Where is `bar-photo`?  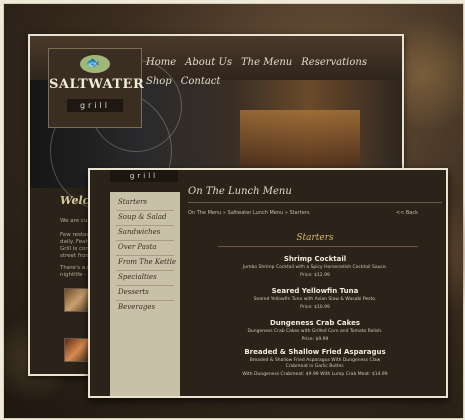 bar-photo is located at coordinates (300, 140).